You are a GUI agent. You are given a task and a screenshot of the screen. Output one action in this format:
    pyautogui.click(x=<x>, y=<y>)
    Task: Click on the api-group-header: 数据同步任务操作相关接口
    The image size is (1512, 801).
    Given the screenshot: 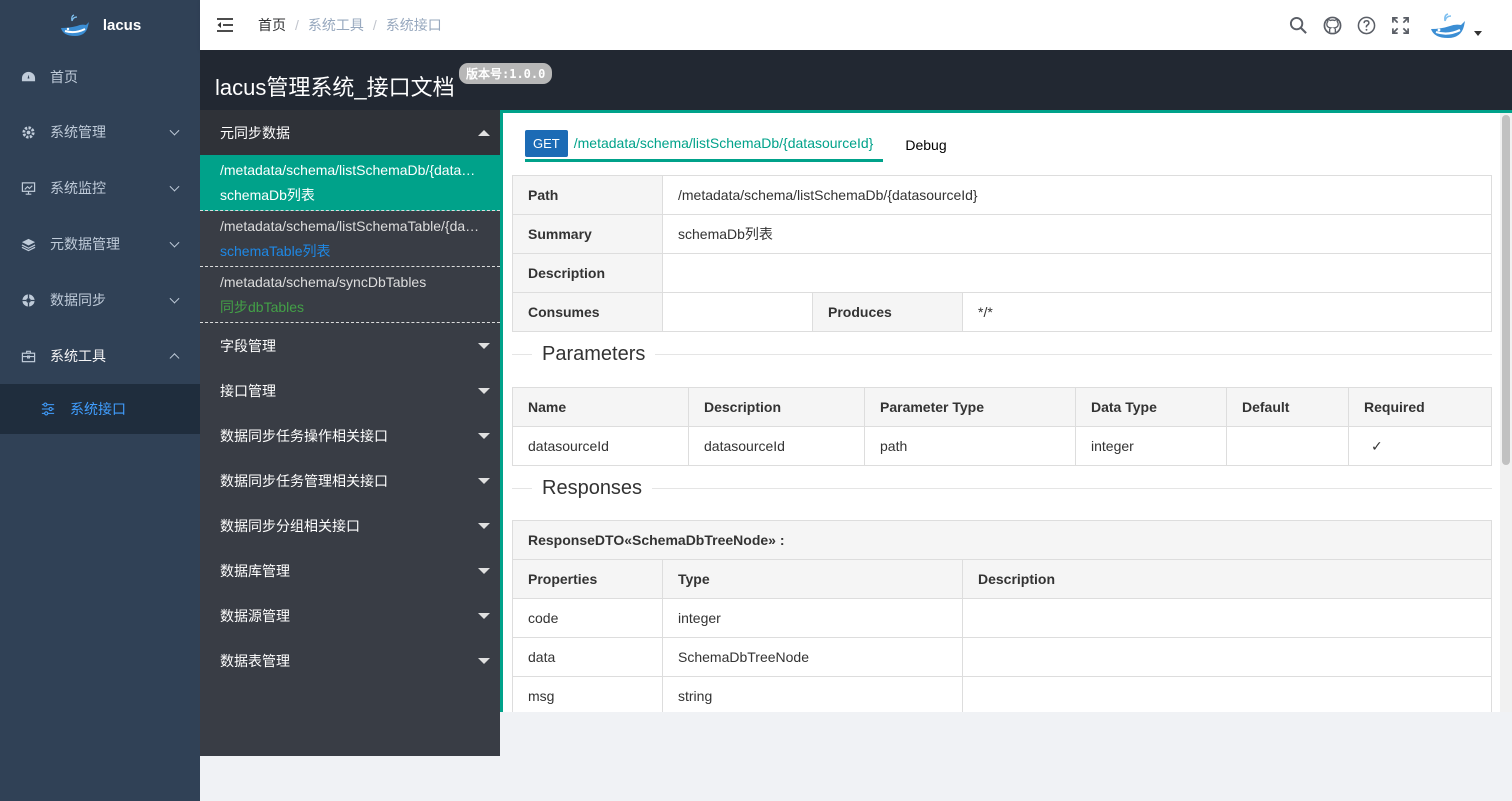 What is the action you would take?
    pyautogui.click(x=350, y=435)
    